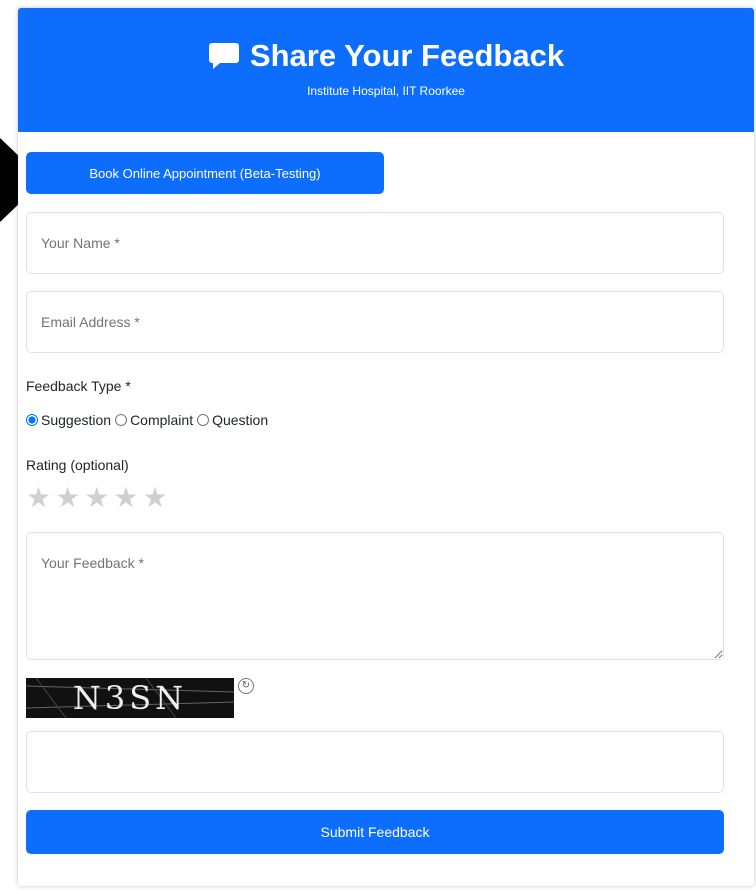  I want to click on star-icon-2: ★, so click(67, 498).